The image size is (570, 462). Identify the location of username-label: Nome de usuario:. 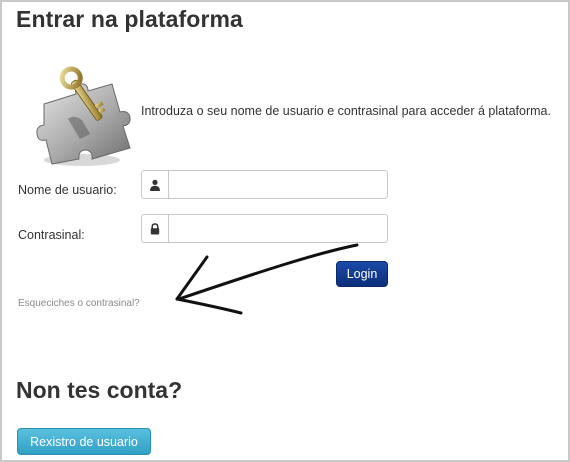
(67, 190).